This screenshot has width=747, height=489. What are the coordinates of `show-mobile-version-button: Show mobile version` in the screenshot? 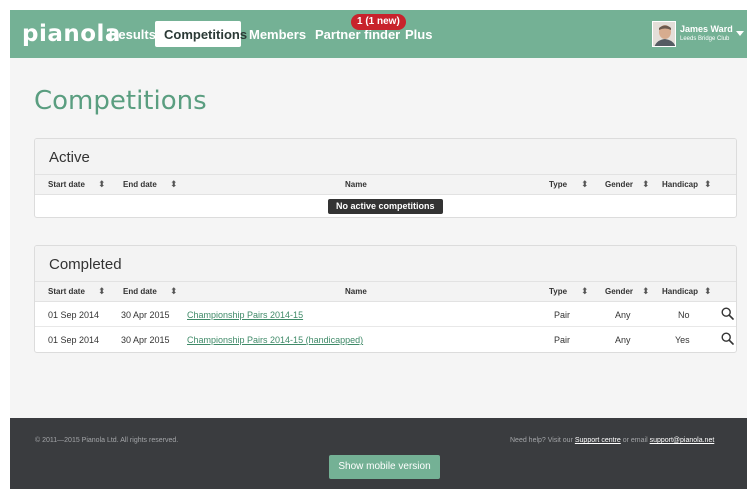 It's located at (384, 467).